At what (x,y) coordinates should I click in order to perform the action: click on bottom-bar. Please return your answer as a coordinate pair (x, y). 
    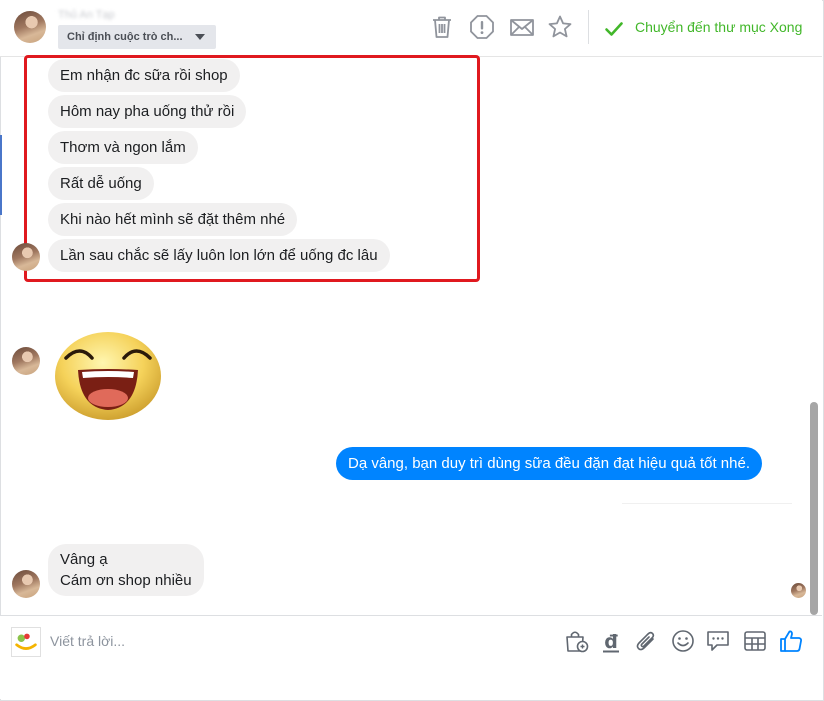
    Looking at the image, I should click on (411, 685).